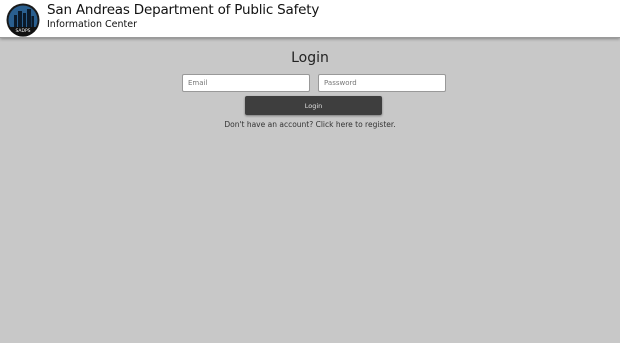  What do you see at coordinates (92, 24) in the screenshot?
I see `site-subtitle: Information Center` at bounding box center [92, 24].